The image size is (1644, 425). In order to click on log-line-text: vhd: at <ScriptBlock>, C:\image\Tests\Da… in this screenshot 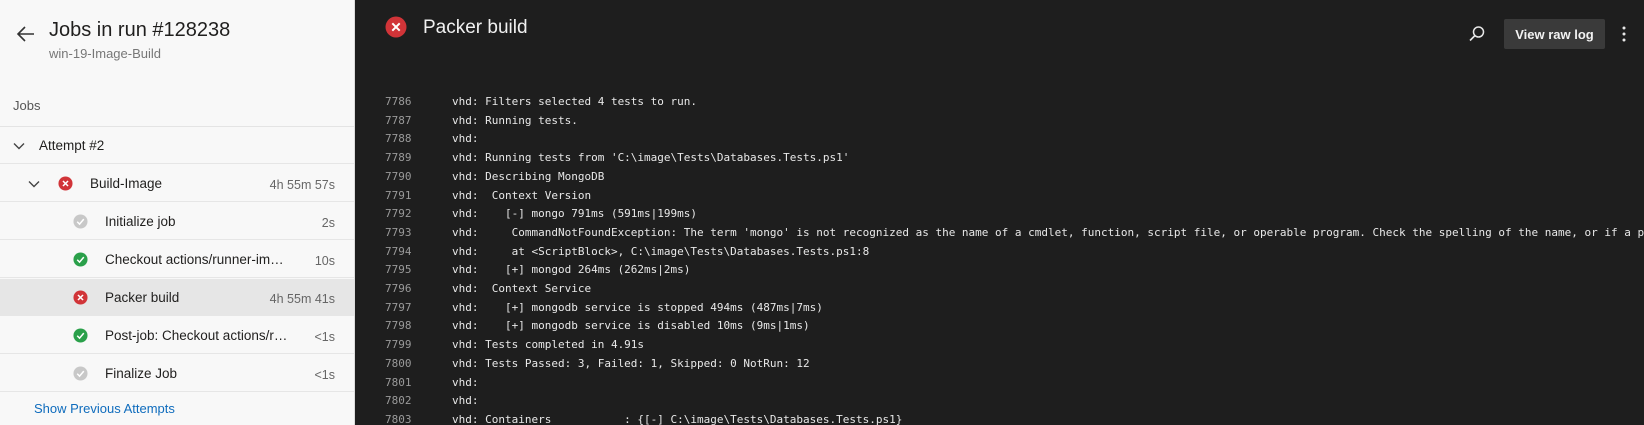, I will do `click(661, 251)`.